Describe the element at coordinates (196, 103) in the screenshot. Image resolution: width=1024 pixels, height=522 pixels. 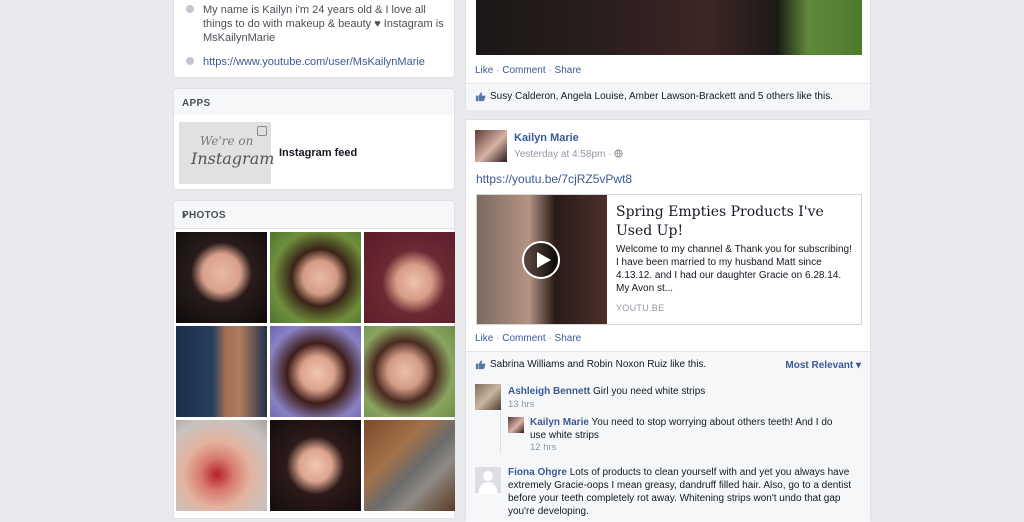
I see `apps-heading: APPS` at that location.